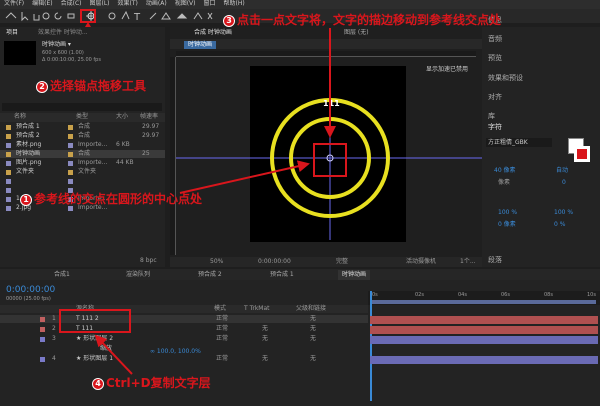 Image resolution: width=600 pixels, height=406 pixels. I want to click on layer-name: ★ 形状图层 1, so click(94, 359).